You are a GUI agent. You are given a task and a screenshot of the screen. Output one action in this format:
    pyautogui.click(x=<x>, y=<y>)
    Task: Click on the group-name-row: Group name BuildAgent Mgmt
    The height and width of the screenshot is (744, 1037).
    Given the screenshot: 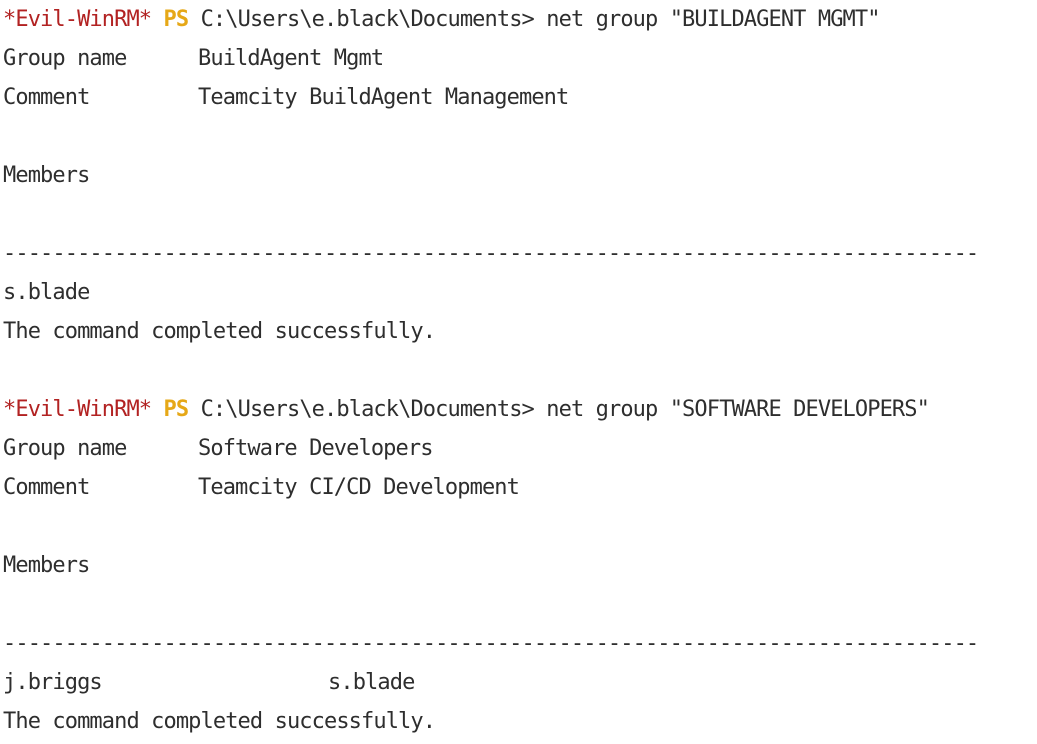 What is the action you would take?
    pyautogui.click(x=520, y=58)
    